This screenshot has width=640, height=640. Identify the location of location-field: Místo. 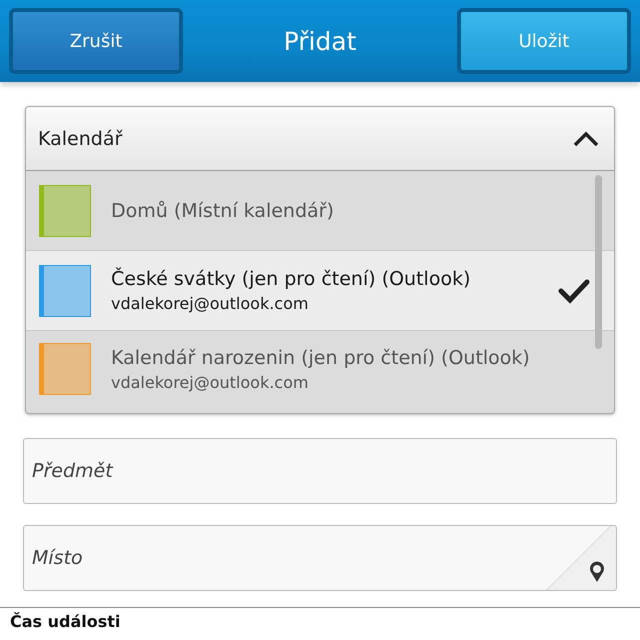
(320, 558).